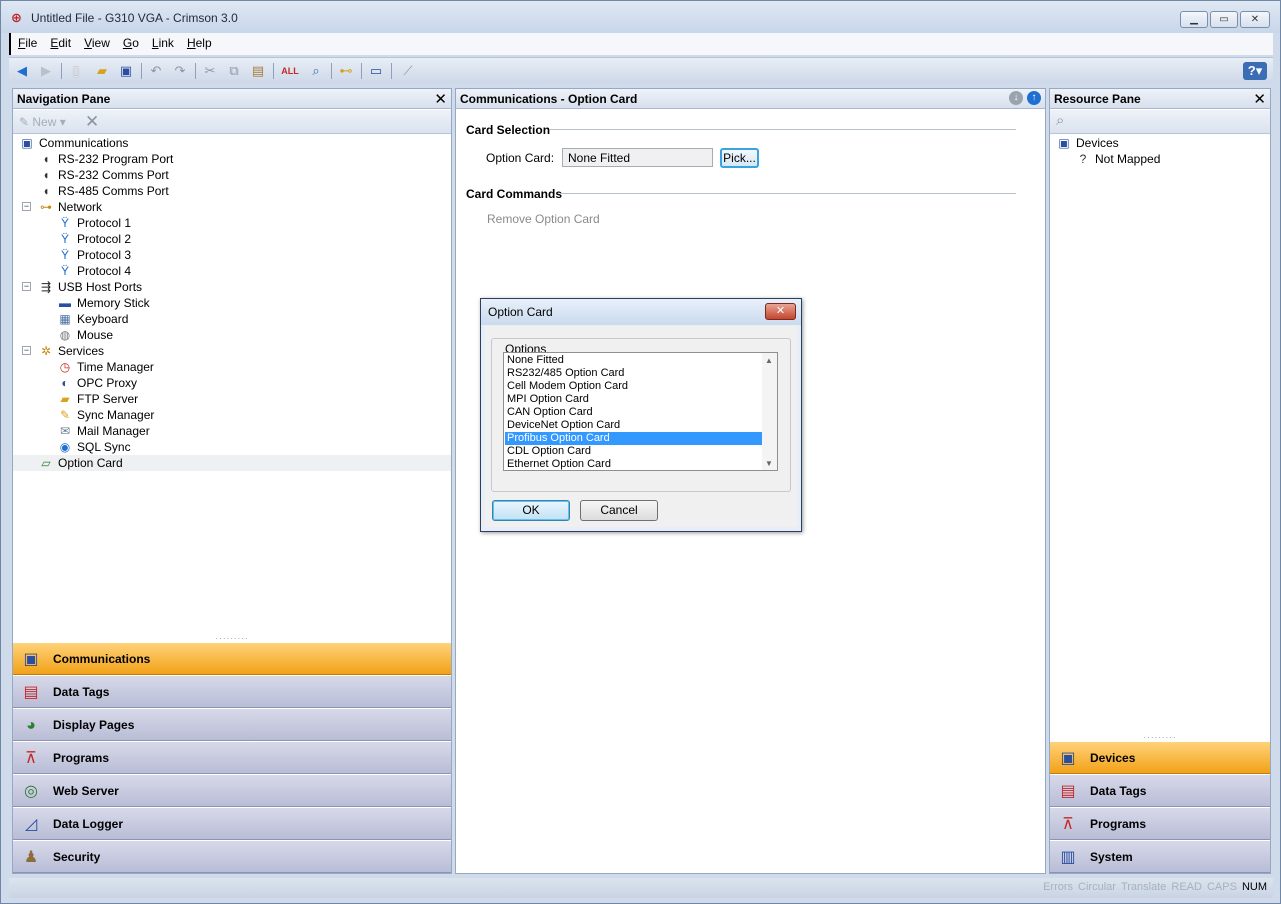 This screenshot has height=904, width=1281. I want to click on tree-item: Ÿ Protocol 3, so click(232, 255).